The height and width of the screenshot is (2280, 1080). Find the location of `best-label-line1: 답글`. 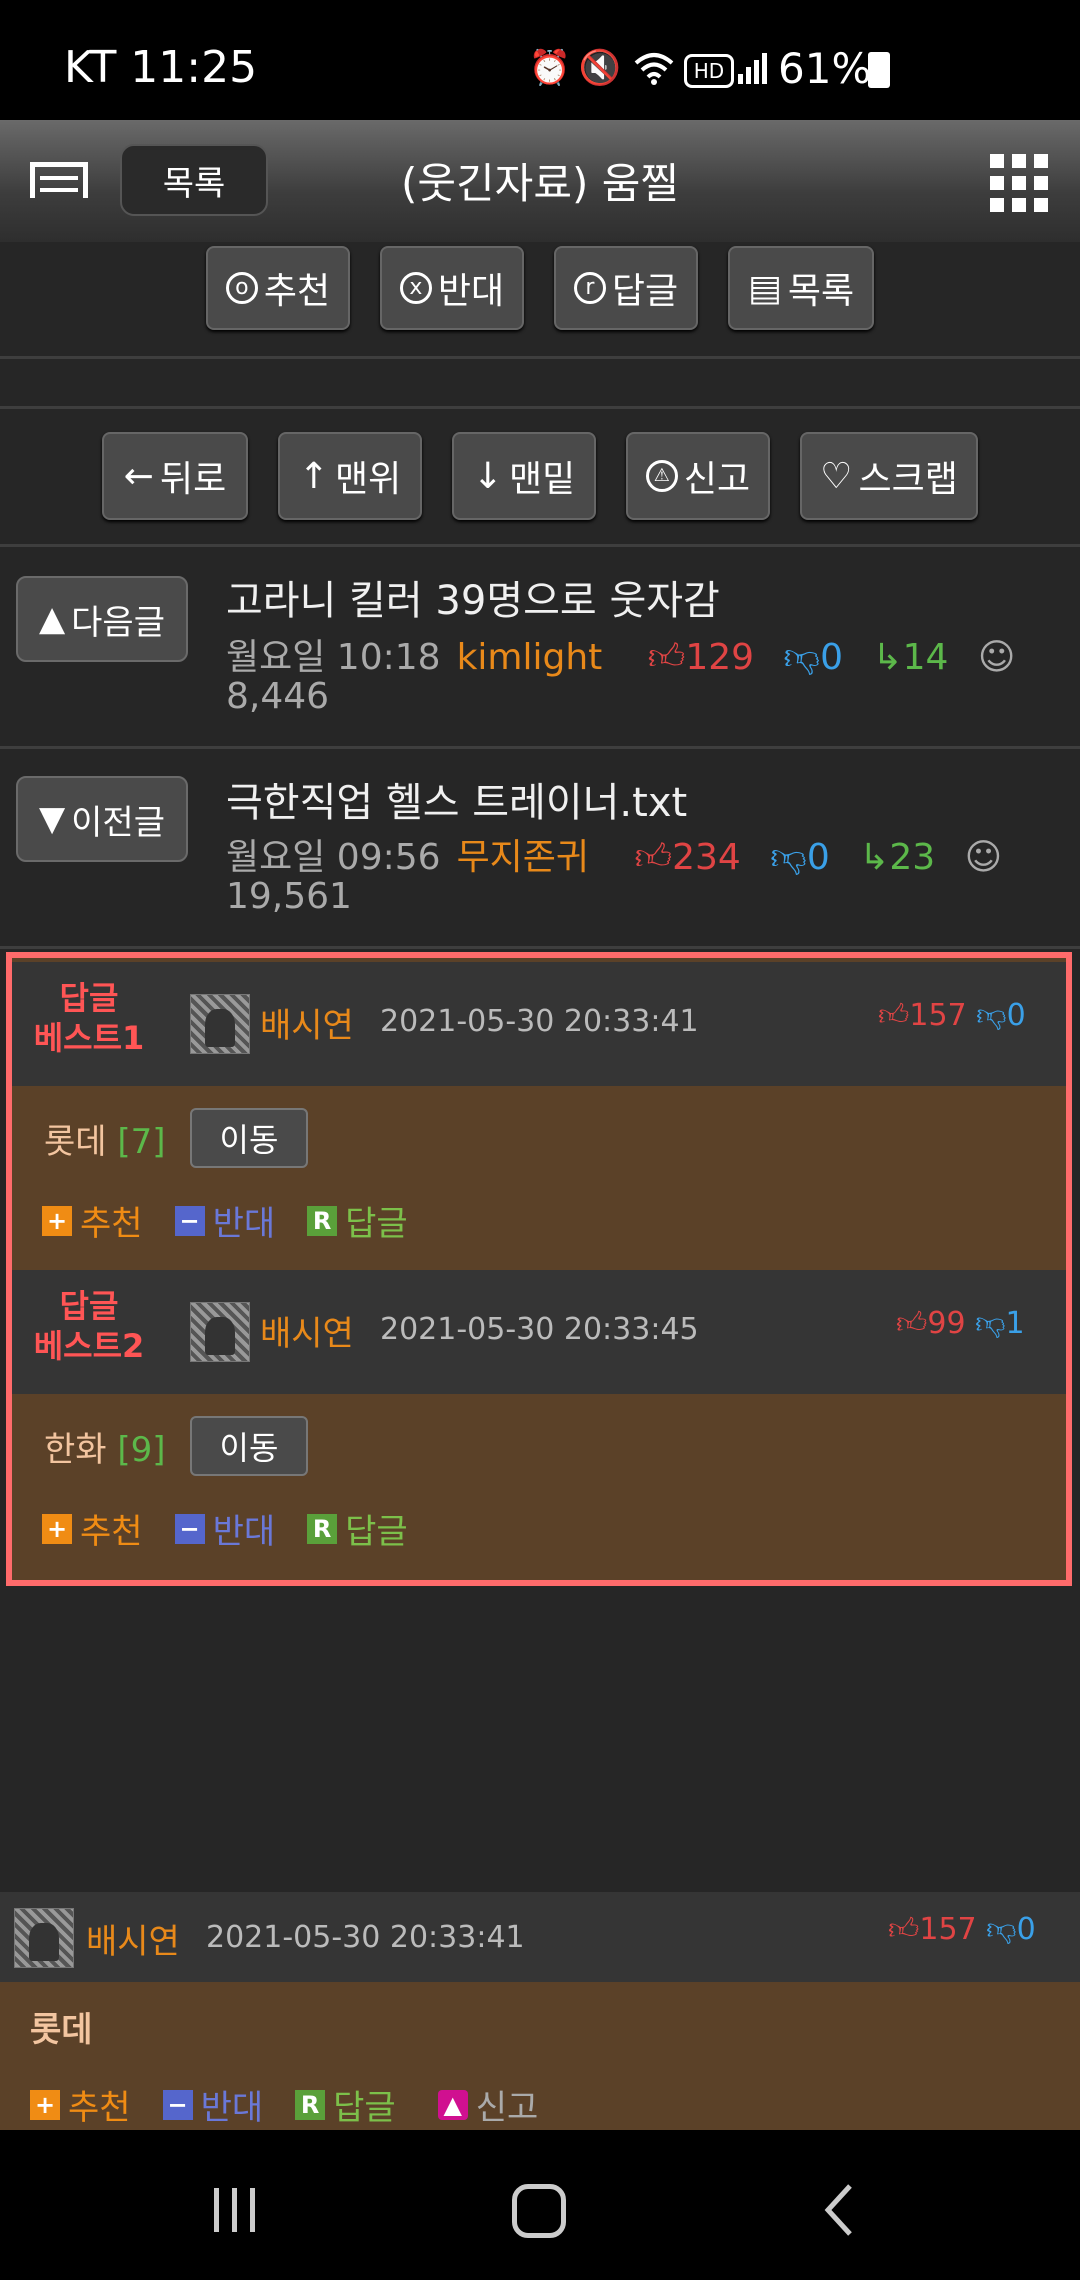

best-label-line1: 답글 is located at coordinates (89, 998).